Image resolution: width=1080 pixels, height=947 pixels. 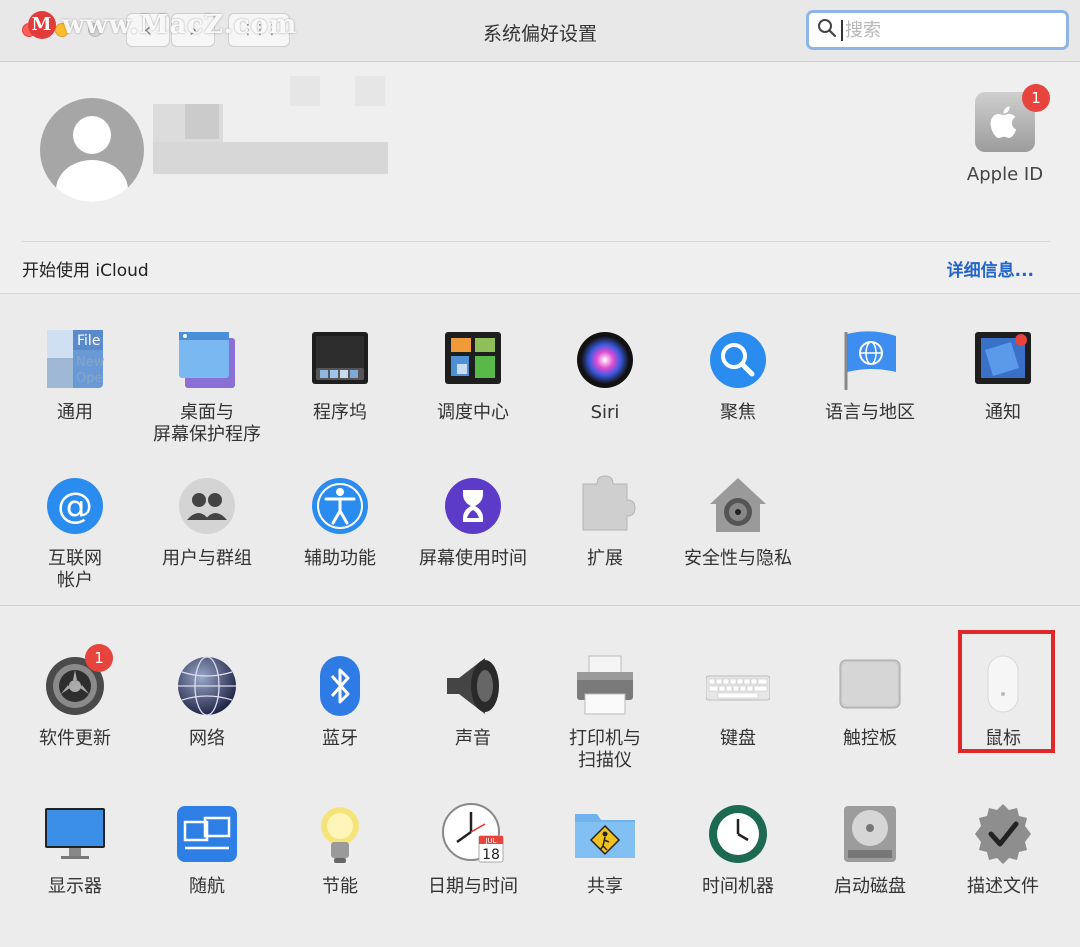 What do you see at coordinates (605, 506) in the screenshot?
I see `extensions-icon` at bounding box center [605, 506].